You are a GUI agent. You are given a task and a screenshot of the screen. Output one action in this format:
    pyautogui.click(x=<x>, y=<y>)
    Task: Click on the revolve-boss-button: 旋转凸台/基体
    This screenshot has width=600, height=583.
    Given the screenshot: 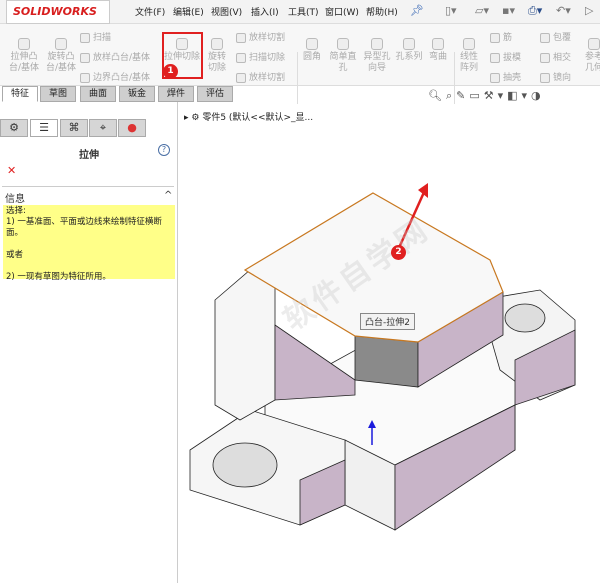 What is the action you would take?
    pyautogui.click(x=61, y=56)
    